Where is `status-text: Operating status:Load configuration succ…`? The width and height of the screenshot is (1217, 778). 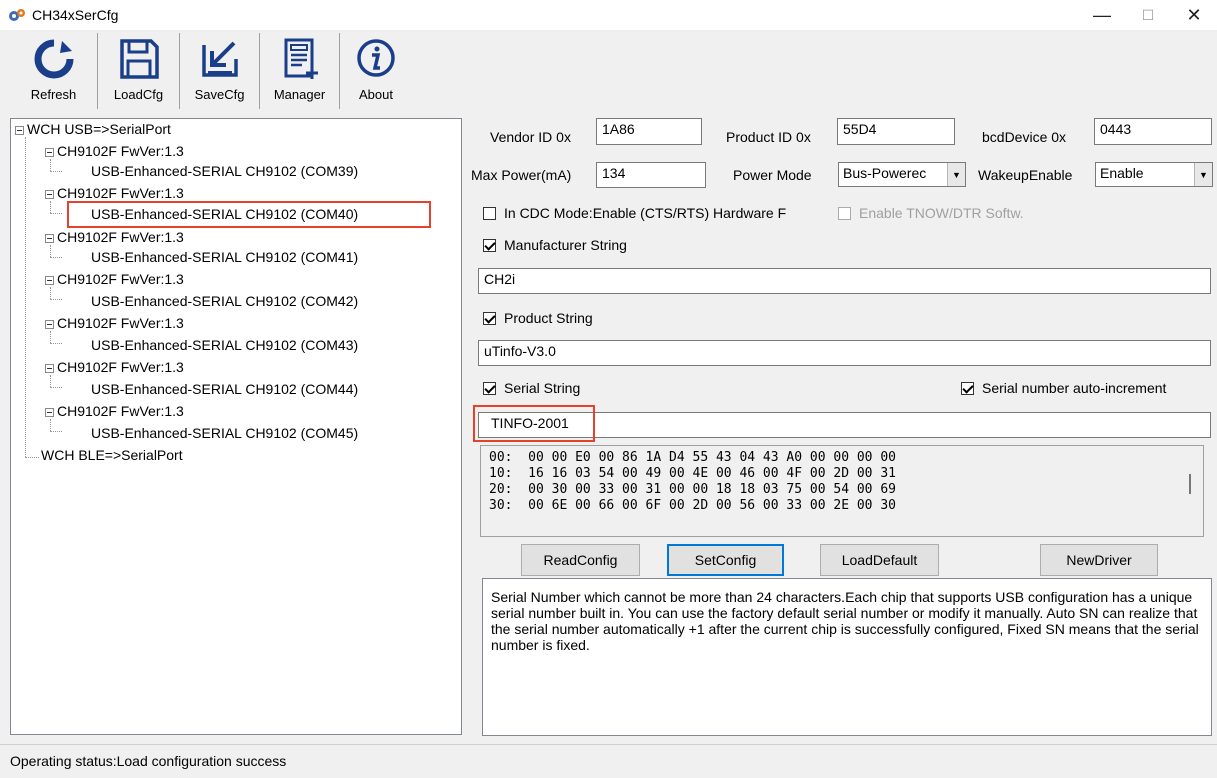 status-text: Operating status:Load configuration succ… is located at coordinates (148, 761).